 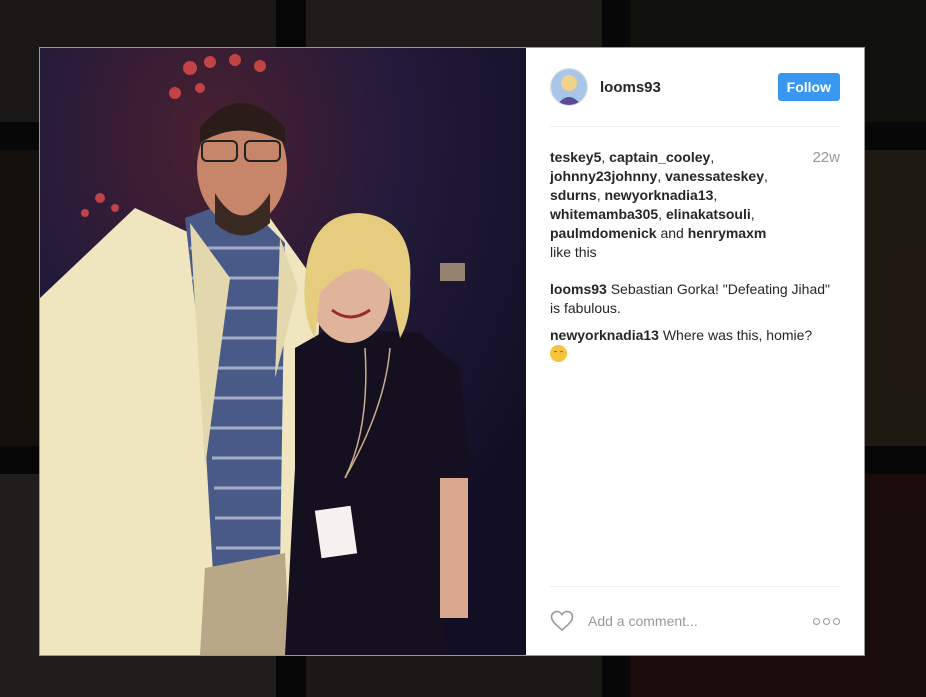 What do you see at coordinates (727, 233) in the screenshot?
I see `like-user: henrymaxm` at bounding box center [727, 233].